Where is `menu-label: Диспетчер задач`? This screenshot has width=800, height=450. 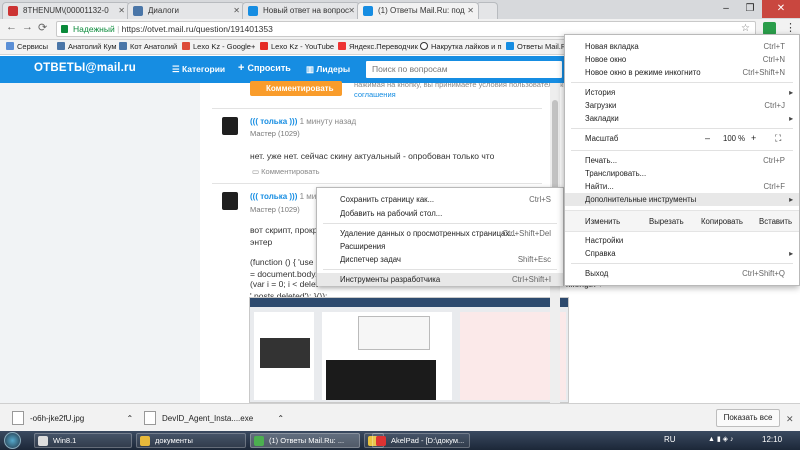
menu-label: Диспетчер задач is located at coordinates (370, 259).